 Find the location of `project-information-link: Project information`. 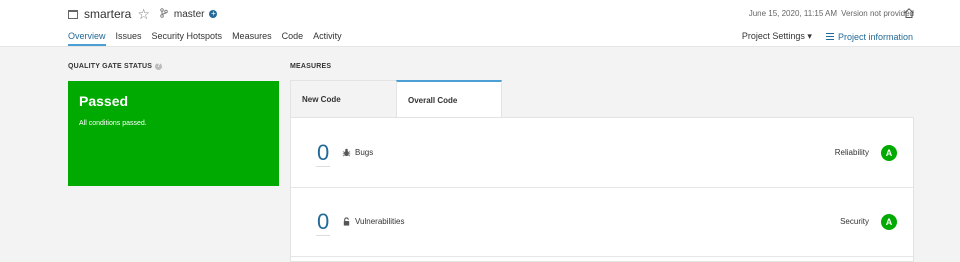

project-information-link: Project information is located at coordinates (869, 36).